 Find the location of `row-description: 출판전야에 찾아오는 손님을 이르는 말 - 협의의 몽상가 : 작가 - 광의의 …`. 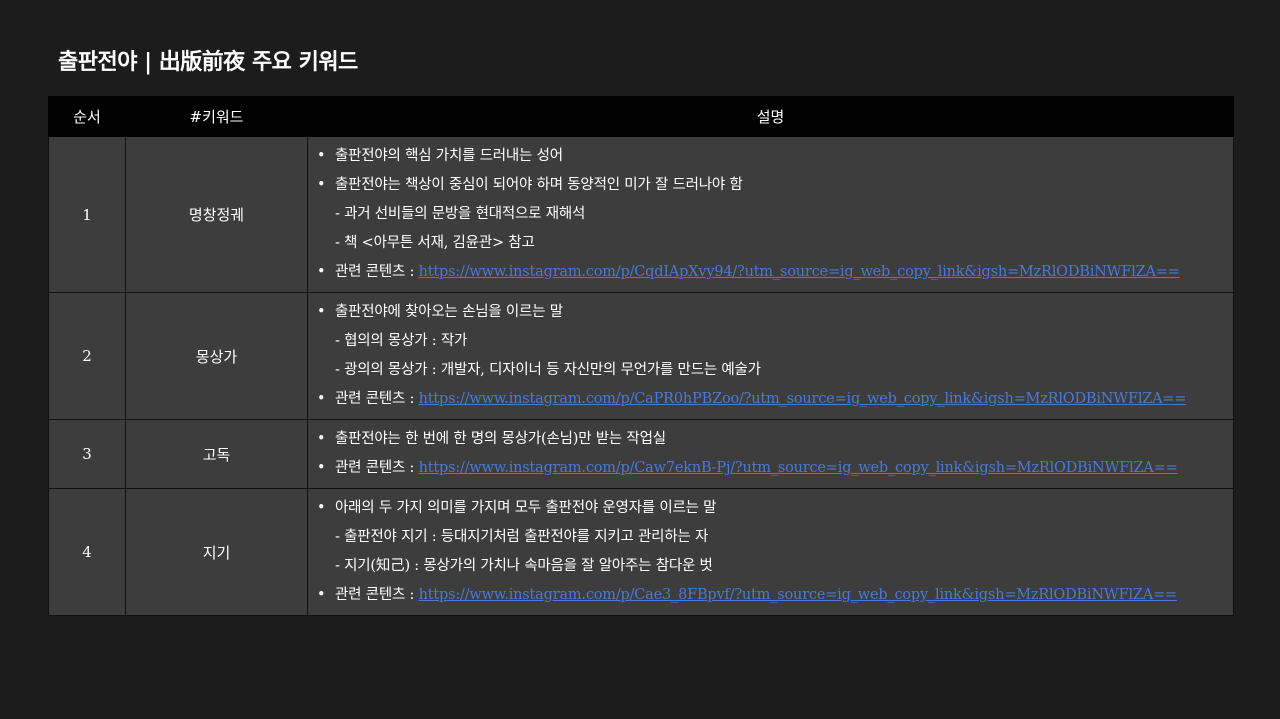

row-description: 출판전야에 찾아오는 손님을 이르는 말 - 협의의 몽상가 : 작가 - 광의의 … is located at coordinates (770, 356).